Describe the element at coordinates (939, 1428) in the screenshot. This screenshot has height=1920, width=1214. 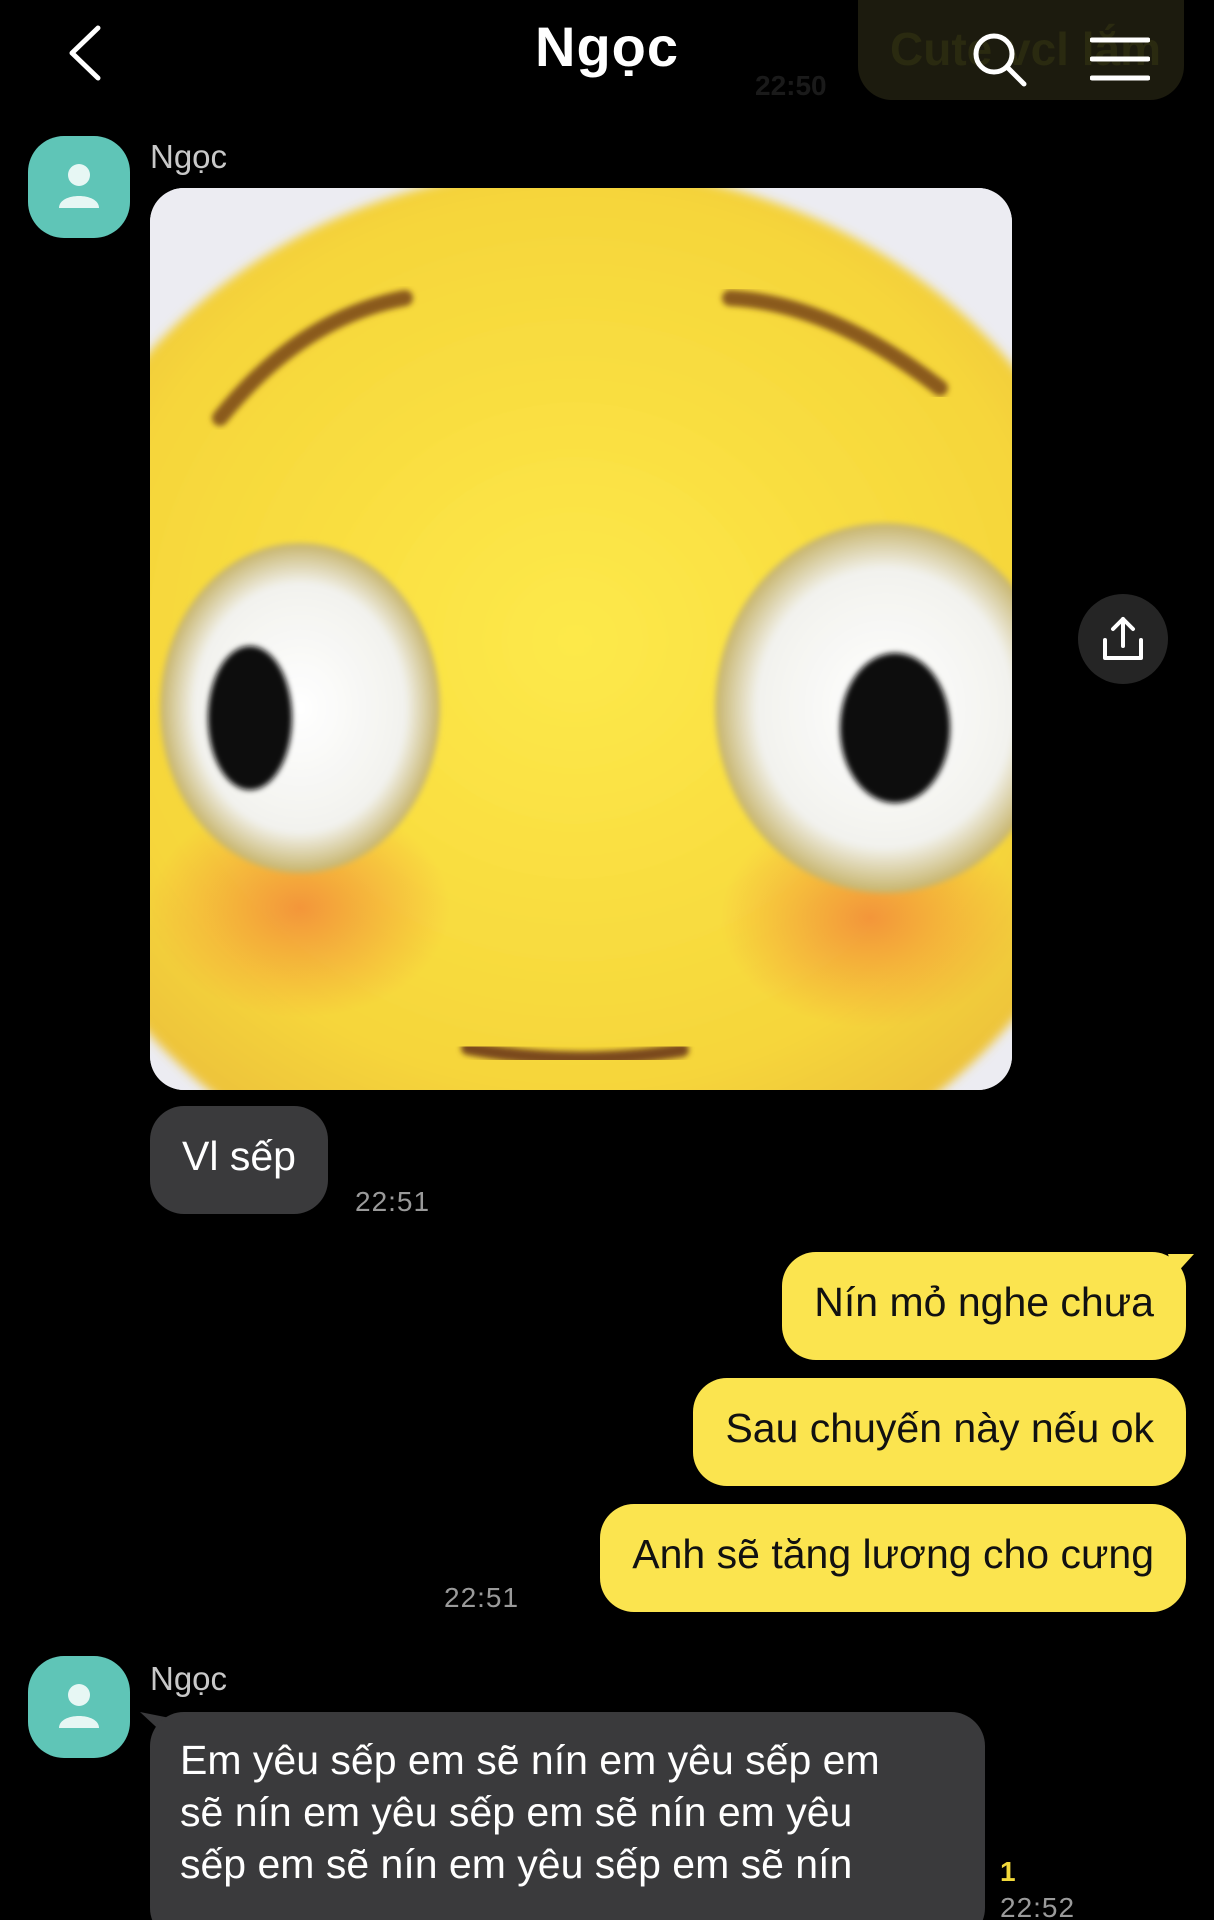
I see `message-text: Sau chuyến này nếu ok` at that location.